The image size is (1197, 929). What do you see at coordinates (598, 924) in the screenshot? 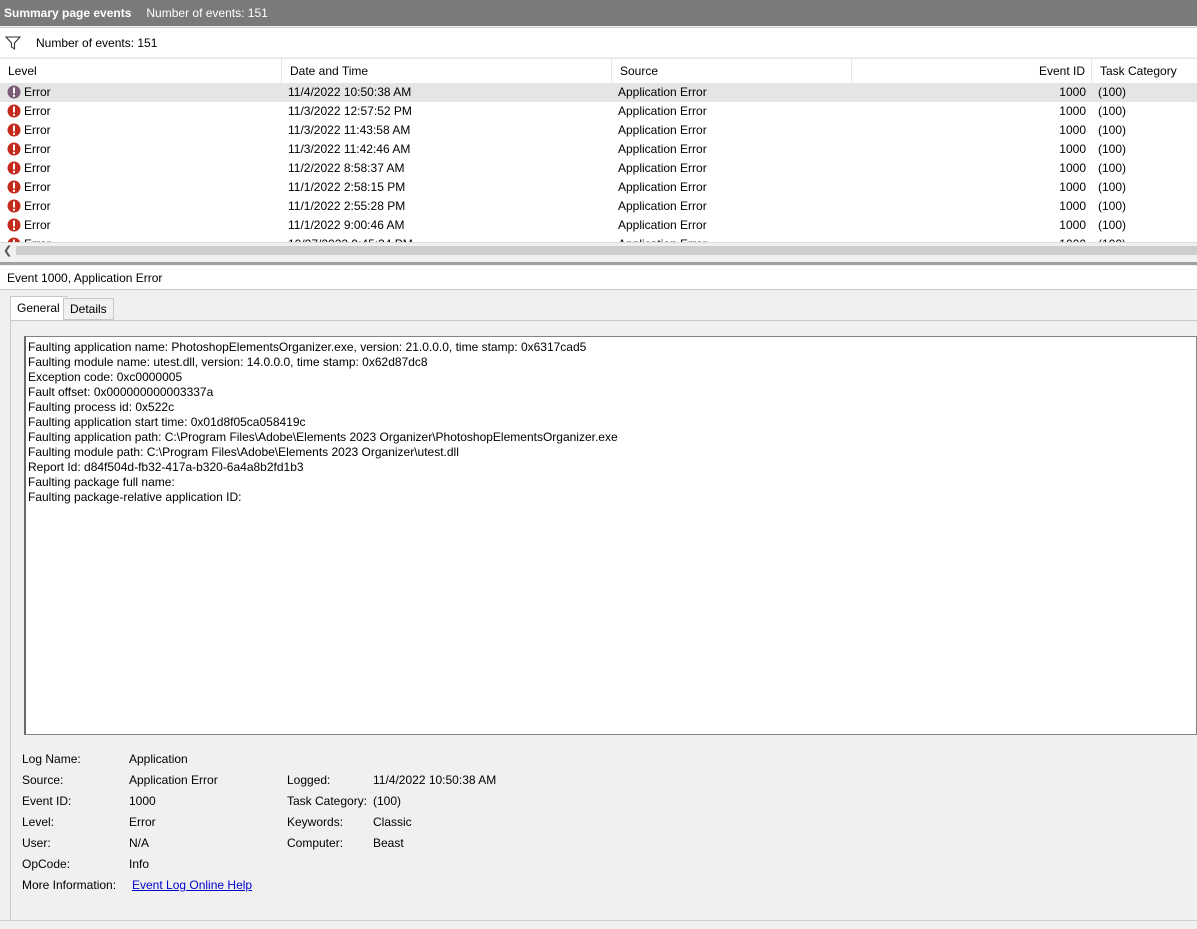
I see `bottom-edge` at bounding box center [598, 924].